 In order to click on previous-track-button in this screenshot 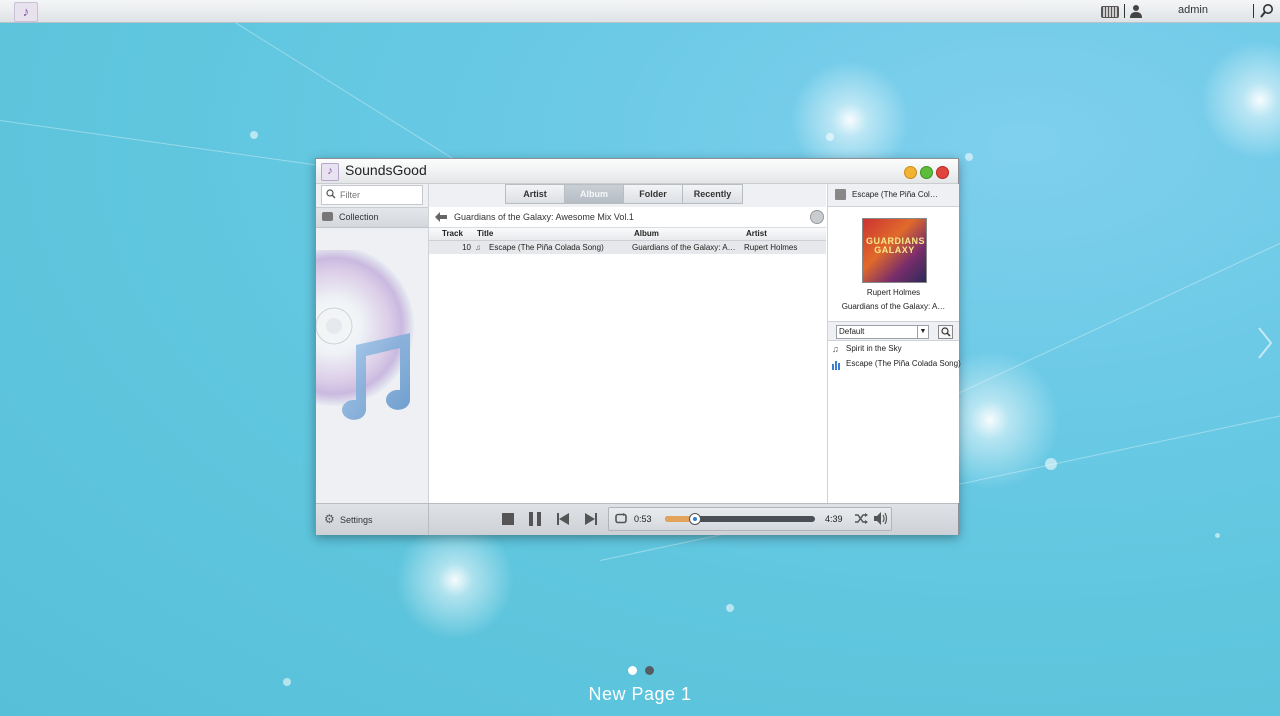, I will do `click(563, 519)`.